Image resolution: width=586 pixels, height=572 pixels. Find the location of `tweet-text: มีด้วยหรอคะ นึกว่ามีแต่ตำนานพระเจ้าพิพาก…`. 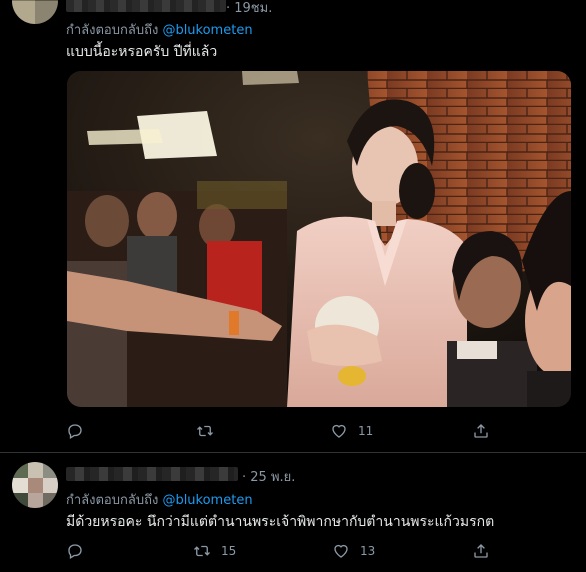

tweet-text: มีด้วยหรอคะ นึกว่ามีแต่ตำนานพระเจ้าพิพาก… is located at coordinates (280, 522).